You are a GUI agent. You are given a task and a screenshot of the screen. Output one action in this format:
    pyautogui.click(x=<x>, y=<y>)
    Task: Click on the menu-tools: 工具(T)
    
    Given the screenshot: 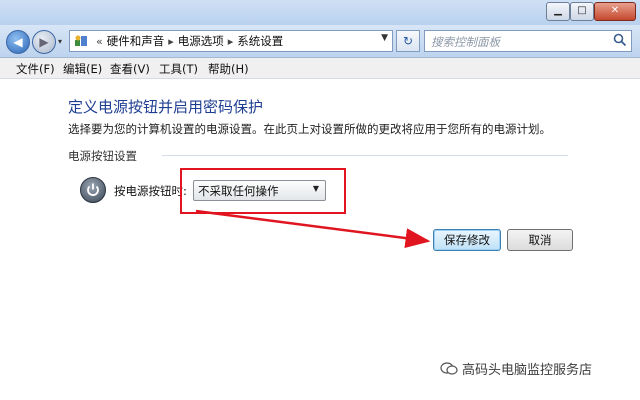 What is the action you would take?
    pyautogui.click(x=178, y=69)
    